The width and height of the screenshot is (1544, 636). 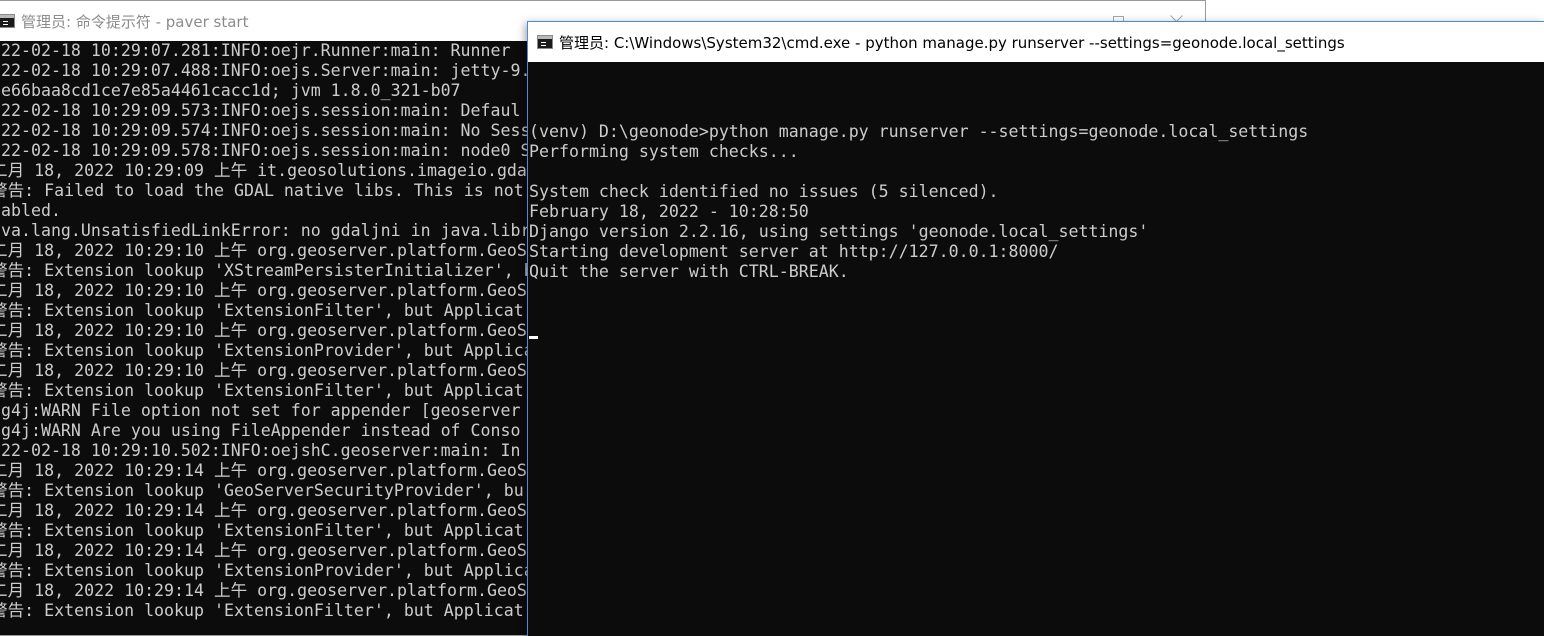 What do you see at coordinates (30, 210) in the screenshot?
I see `console-line: nabled.` at bounding box center [30, 210].